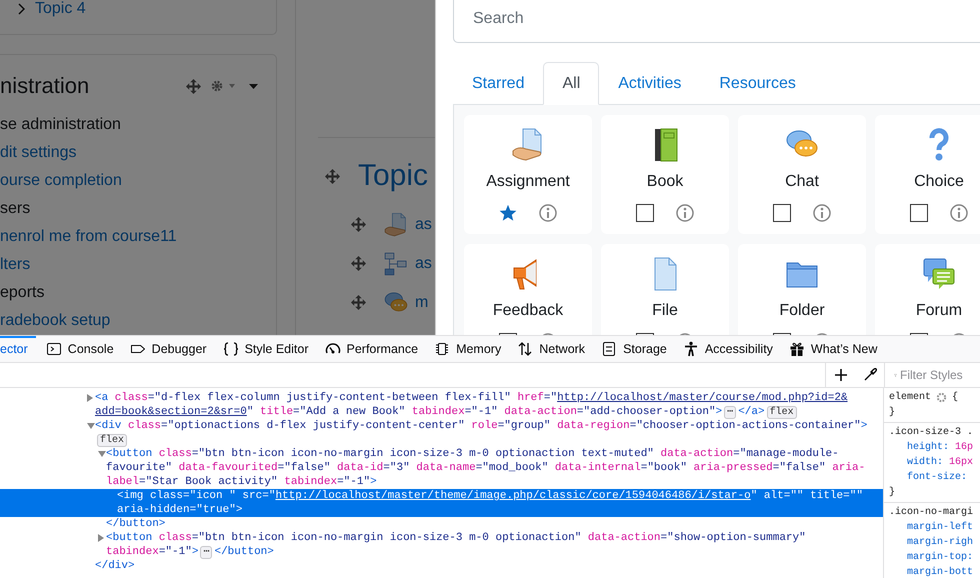  What do you see at coordinates (940, 375) in the screenshot?
I see `filter-field: Filter Styles` at bounding box center [940, 375].